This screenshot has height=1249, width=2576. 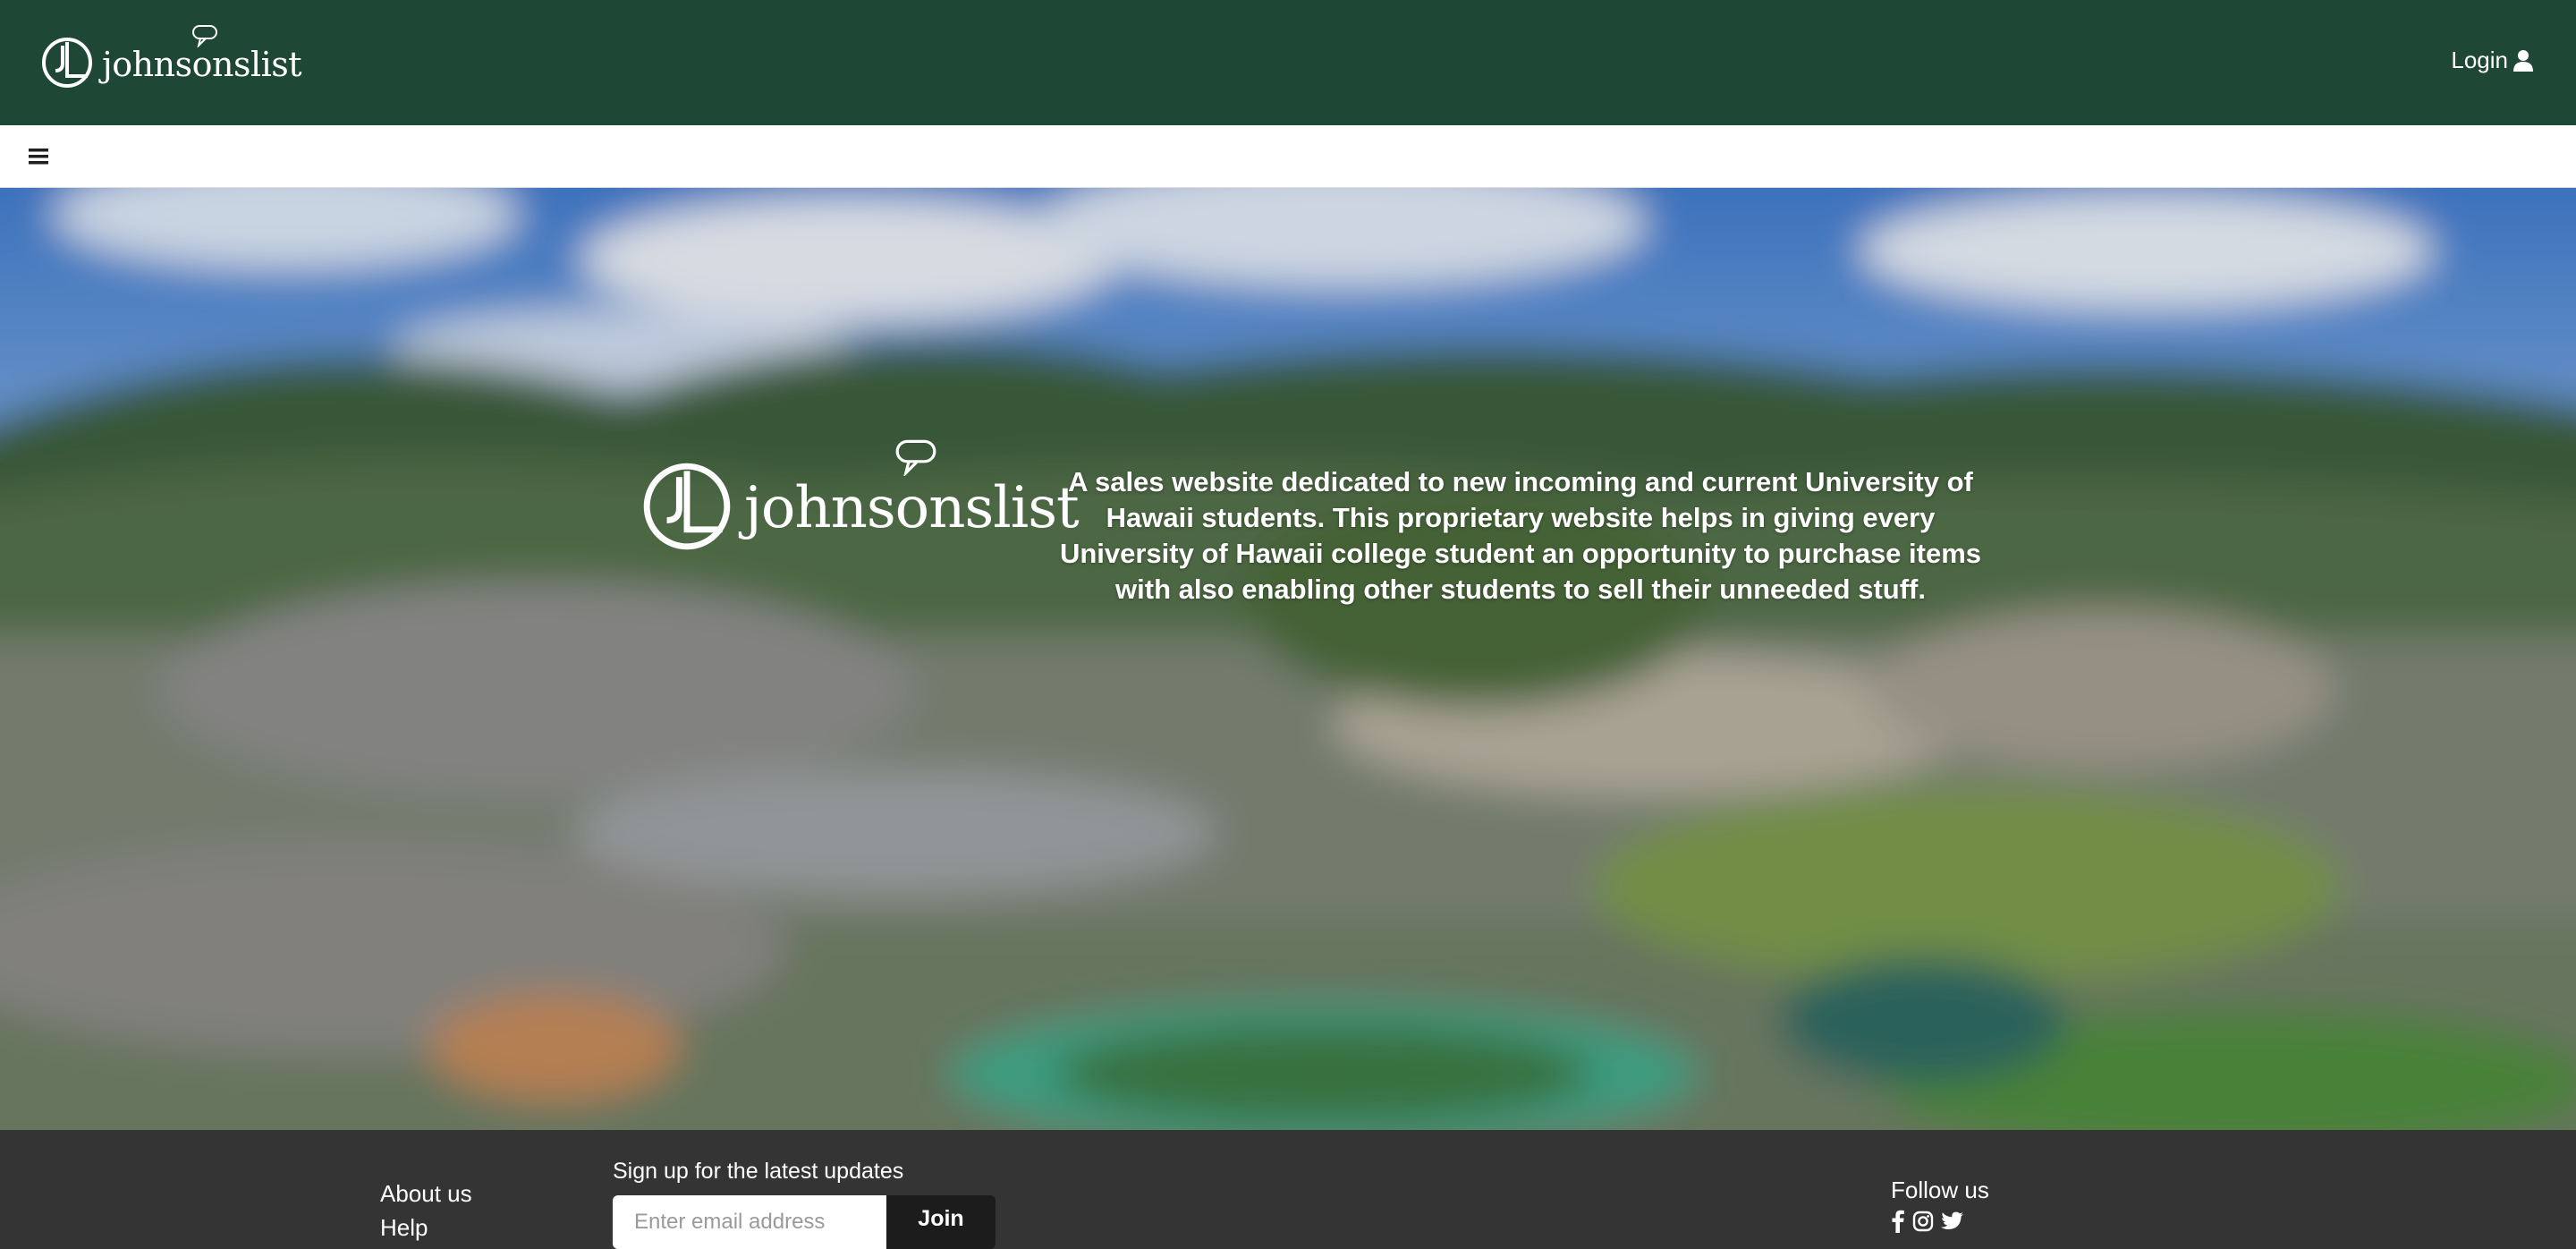 I want to click on footer-links: About us Help, so click(x=426, y=1211).